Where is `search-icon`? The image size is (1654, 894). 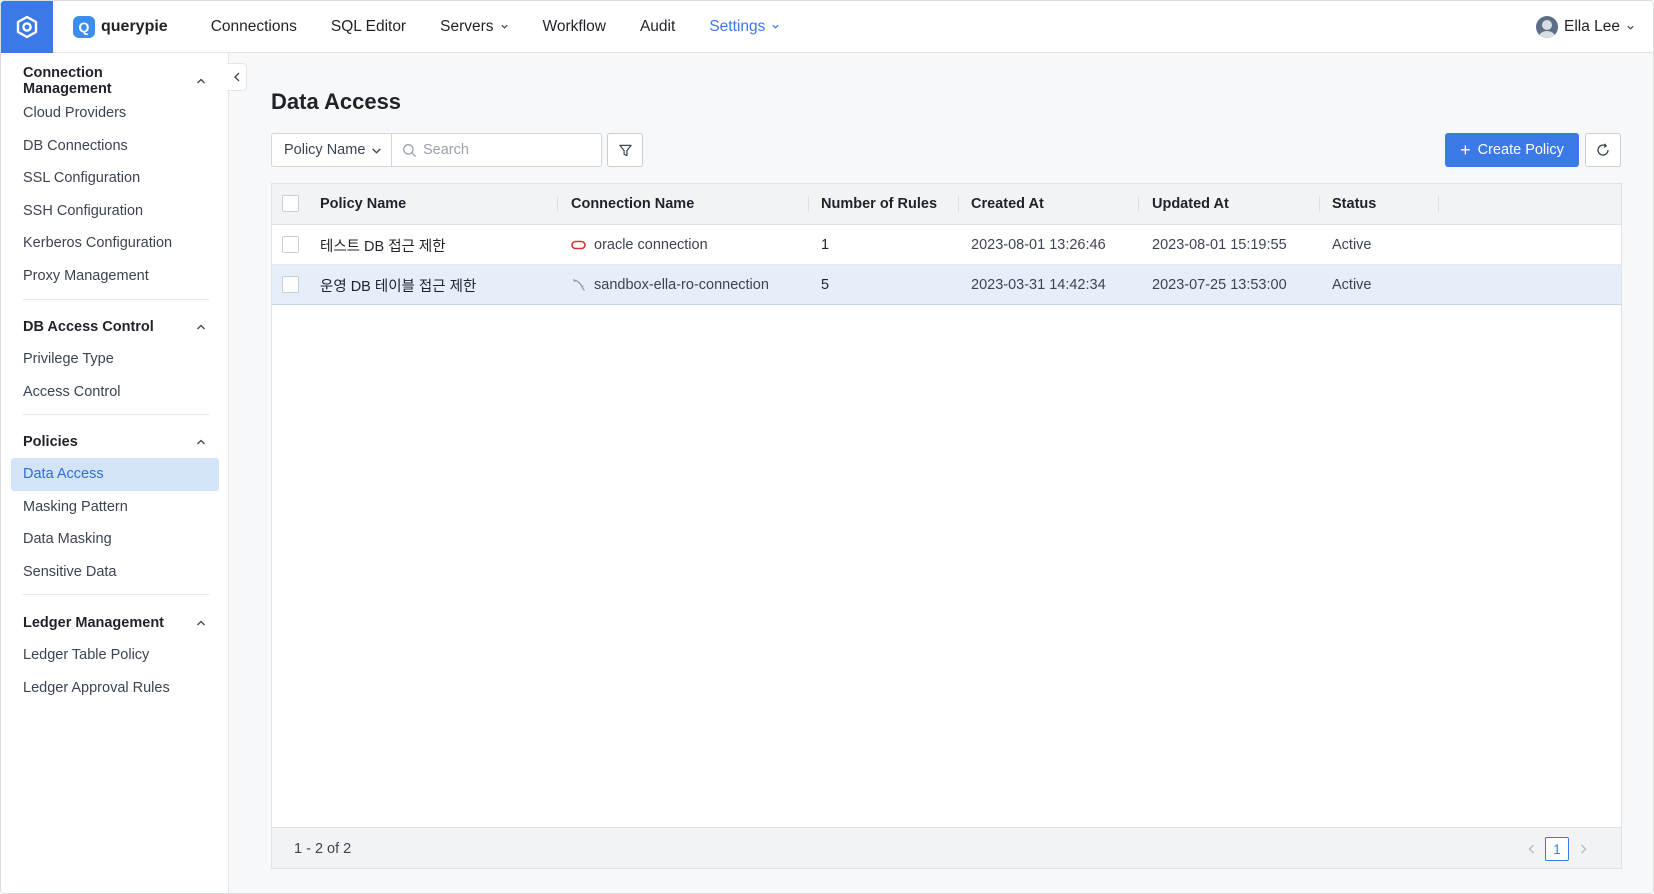 search-icon is located at coordinates (410, 150).